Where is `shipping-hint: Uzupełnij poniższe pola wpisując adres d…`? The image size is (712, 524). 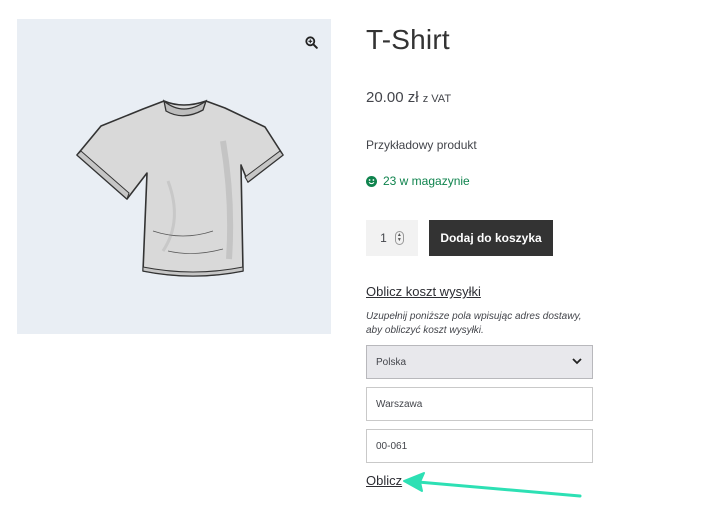 shipping-hint: Uzupełnij poniższe pola wpisując adres d… is located at coordinates (486, 324).